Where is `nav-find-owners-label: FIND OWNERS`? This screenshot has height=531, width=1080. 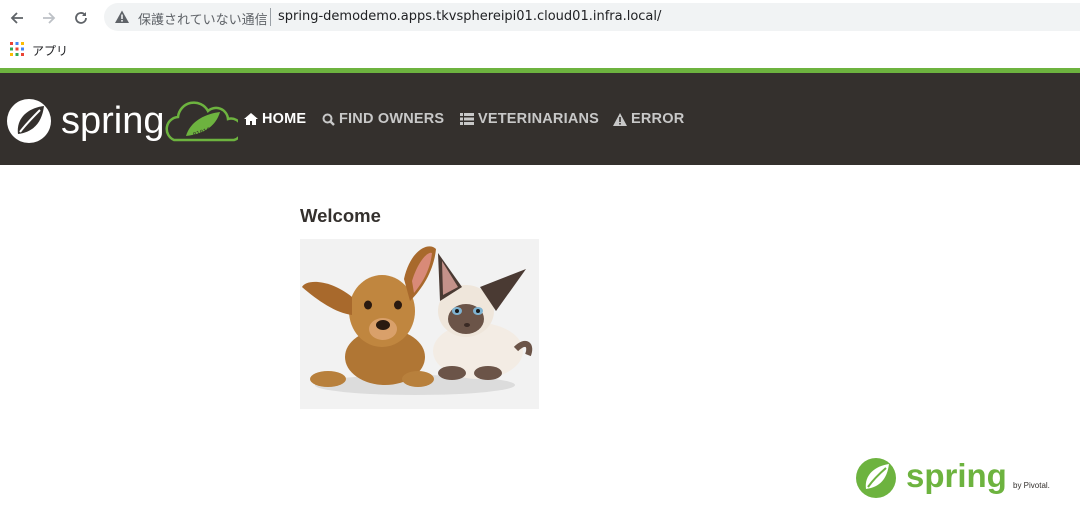 nav-find-owners-label: FIND OWNERS is located at coordinates (392, 119).